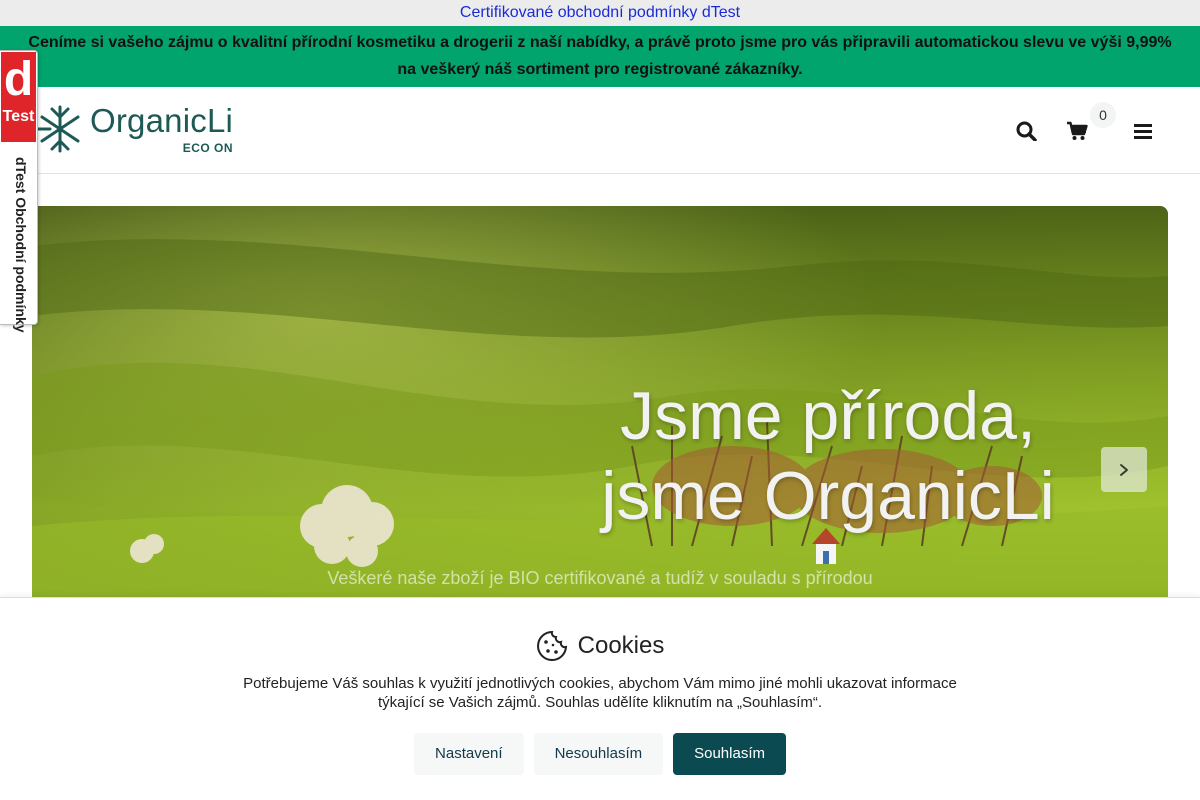  What do you see at coordinates (551, 645) in the screenshot?
I see `cookie-icon` at bounding box center [551, 645].